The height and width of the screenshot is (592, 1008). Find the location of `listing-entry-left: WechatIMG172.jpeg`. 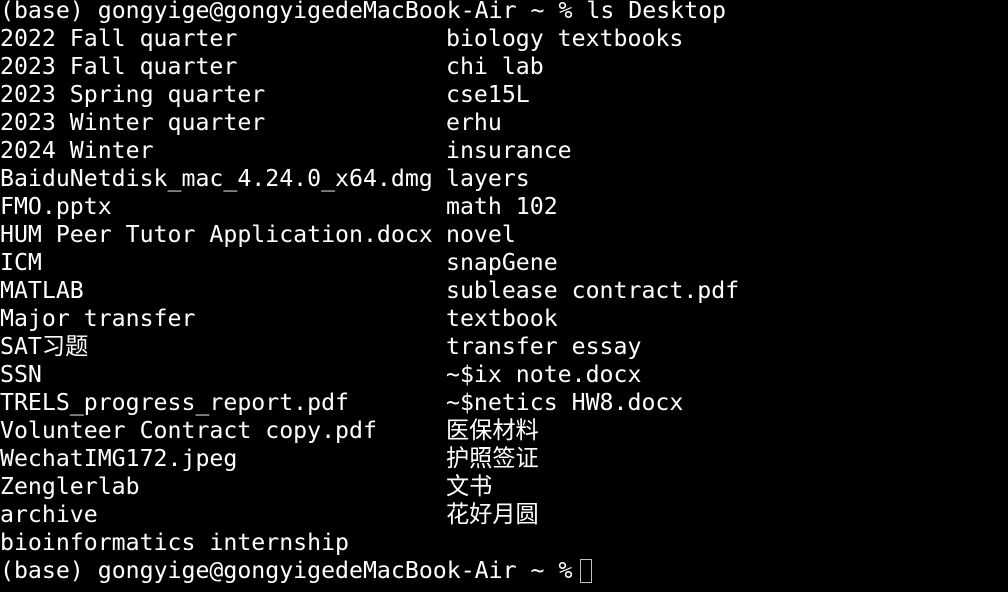

listing-entry-left: WechatIMG172.jpeg is located at coordinates (119, 458).